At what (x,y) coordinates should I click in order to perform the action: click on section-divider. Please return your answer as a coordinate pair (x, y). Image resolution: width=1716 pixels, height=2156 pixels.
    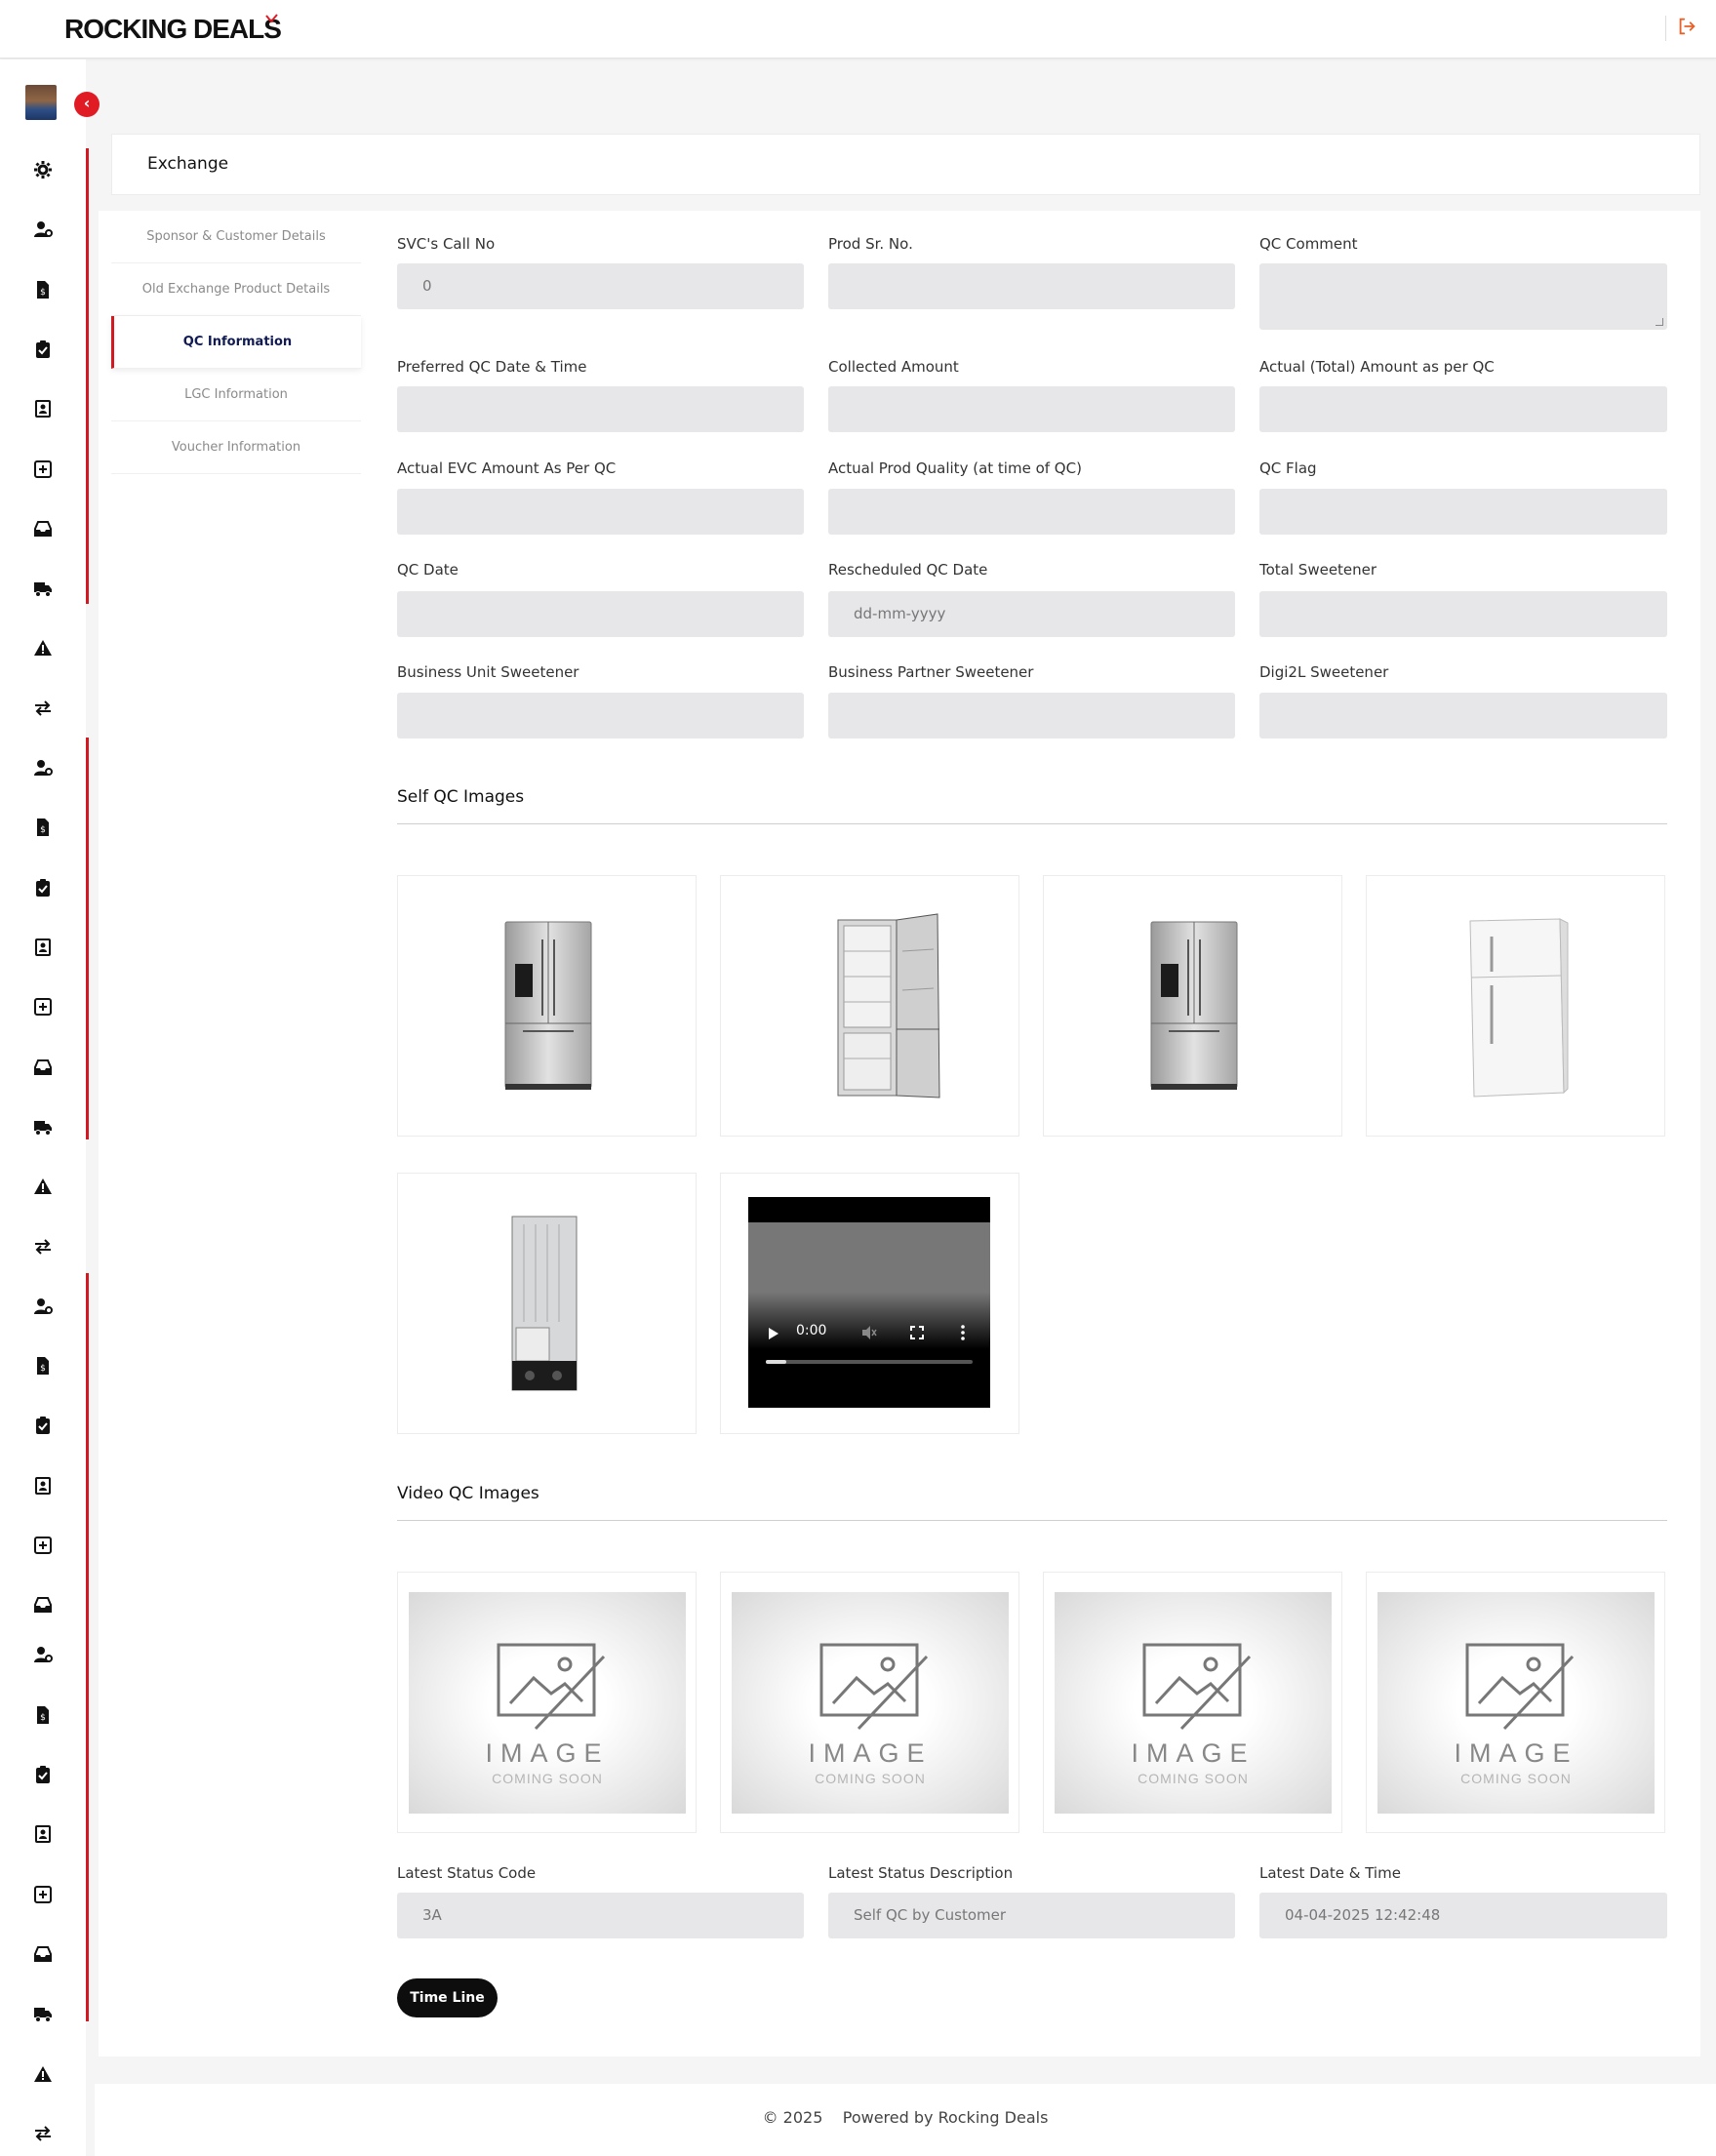
    Looking at the image, I should click on (1032, 1520).